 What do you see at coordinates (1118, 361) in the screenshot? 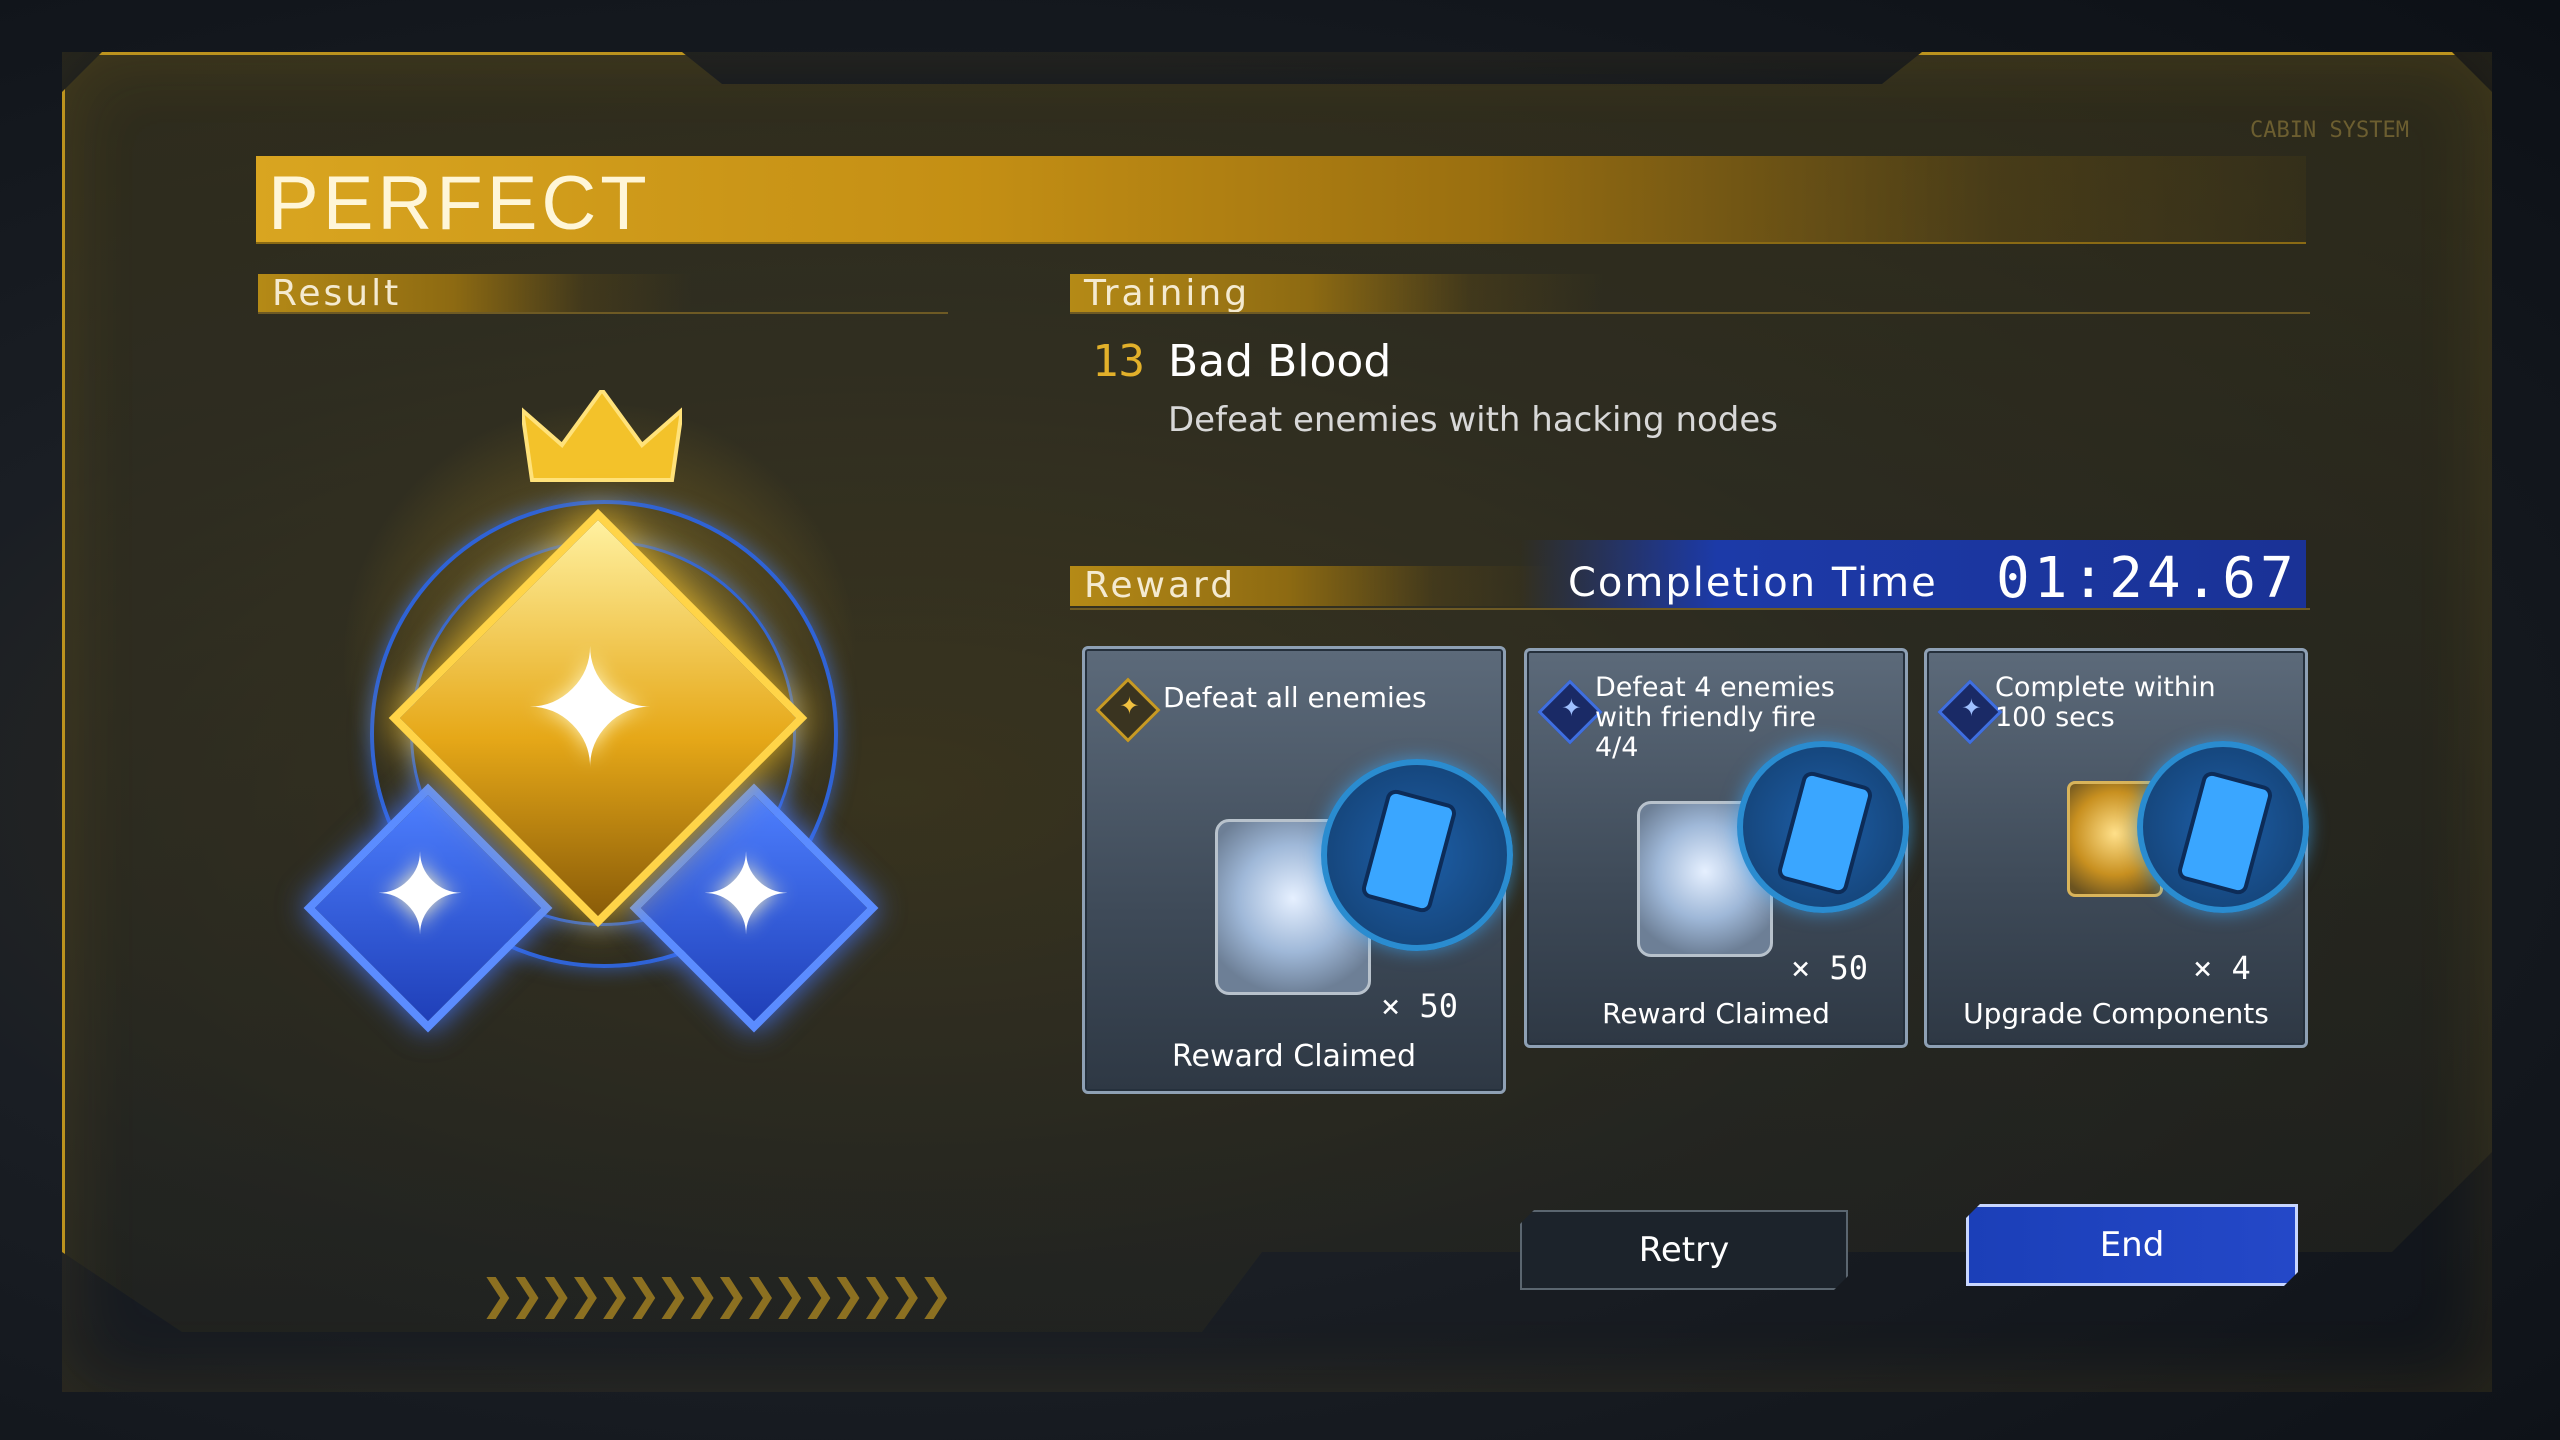
I see `mission-number: 13` at bounding box center [1118, 361].